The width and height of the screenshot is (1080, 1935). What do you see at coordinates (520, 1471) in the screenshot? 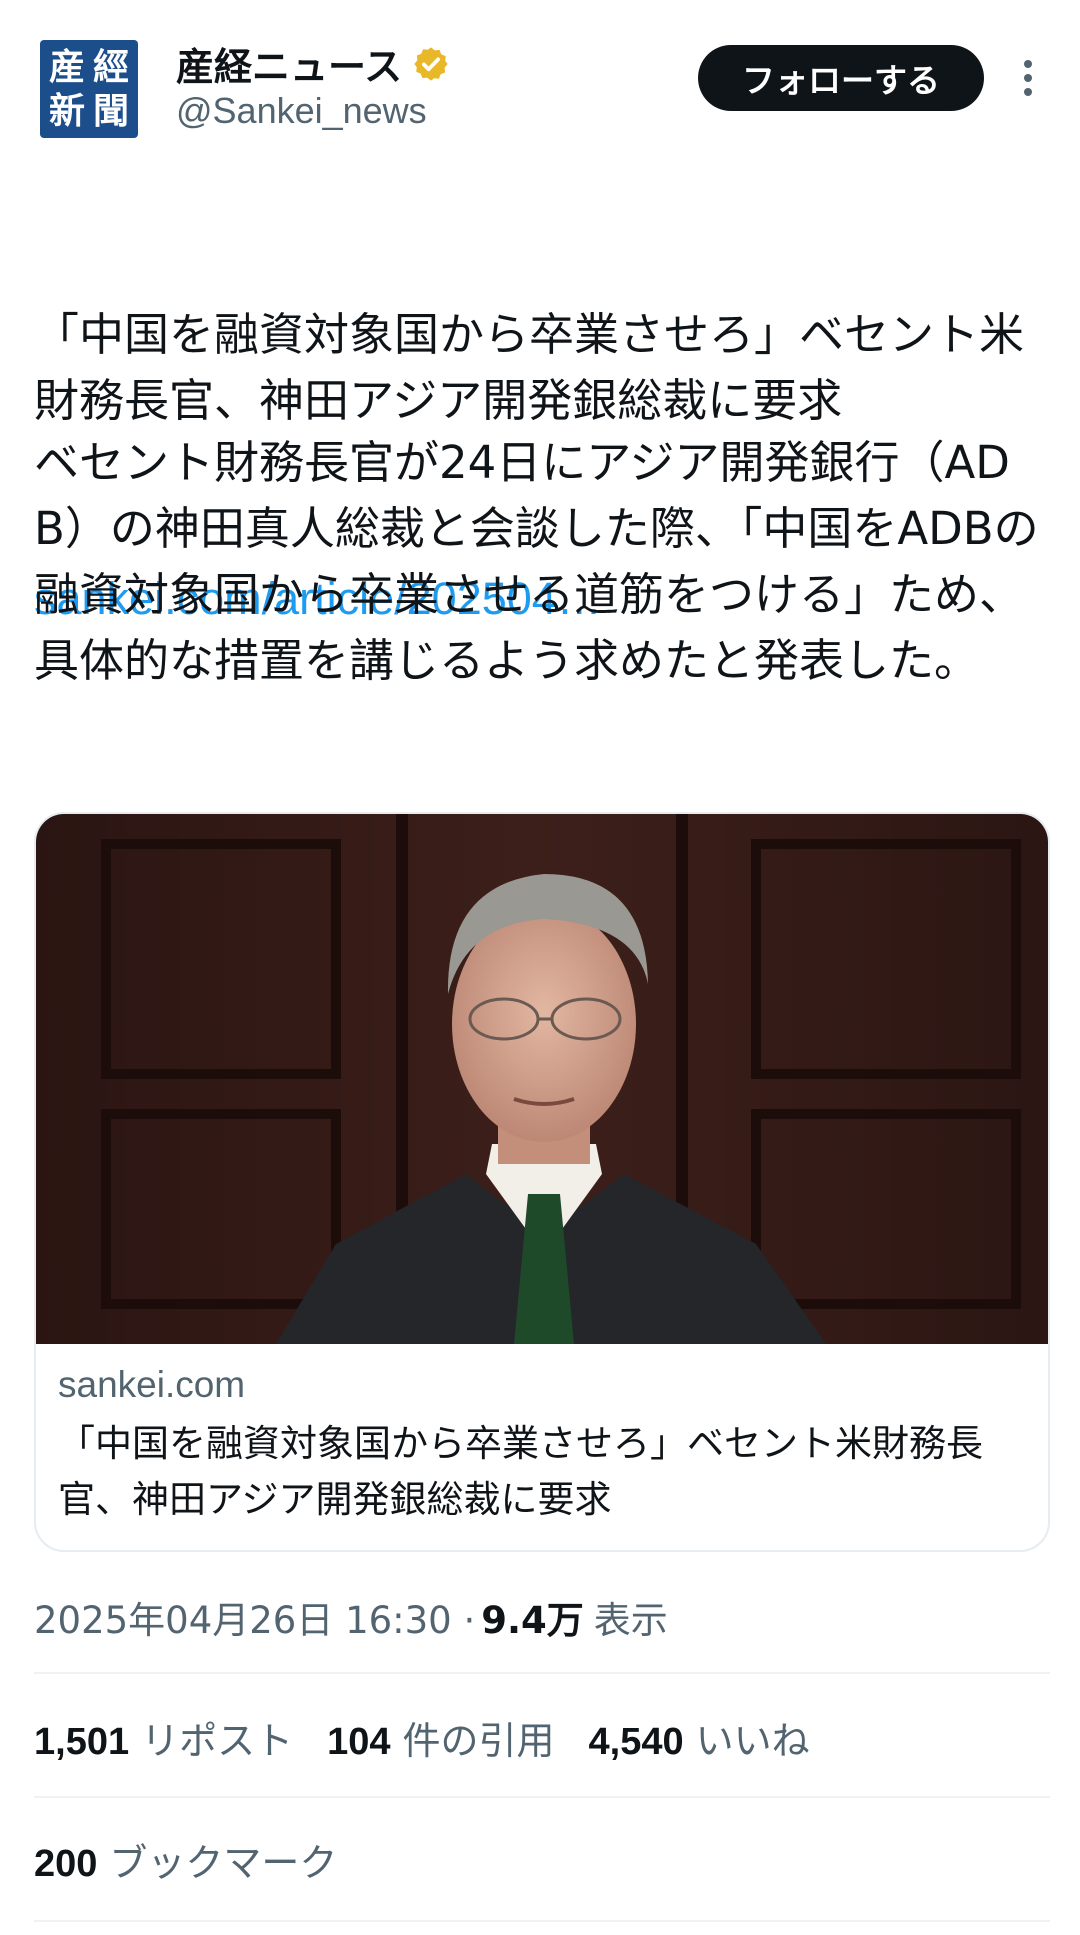
I see `card-title: 「中国を融資対象国から卒業させろ」ベセント米財務長官、神田アジア開発銀総裁に要求` at bounding box center [520, 1471].